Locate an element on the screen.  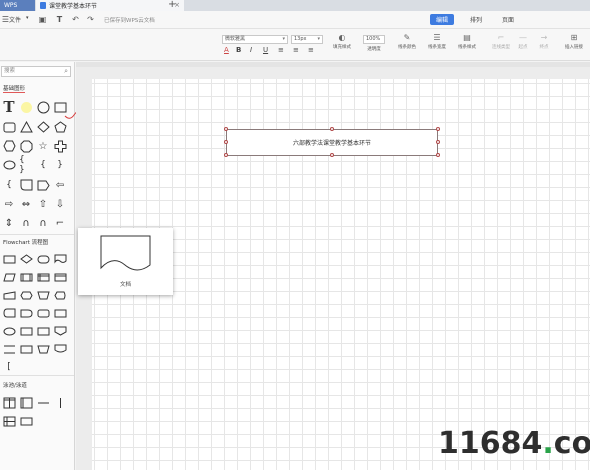
swimlane-small-icon is located at coordinates (26, 421).